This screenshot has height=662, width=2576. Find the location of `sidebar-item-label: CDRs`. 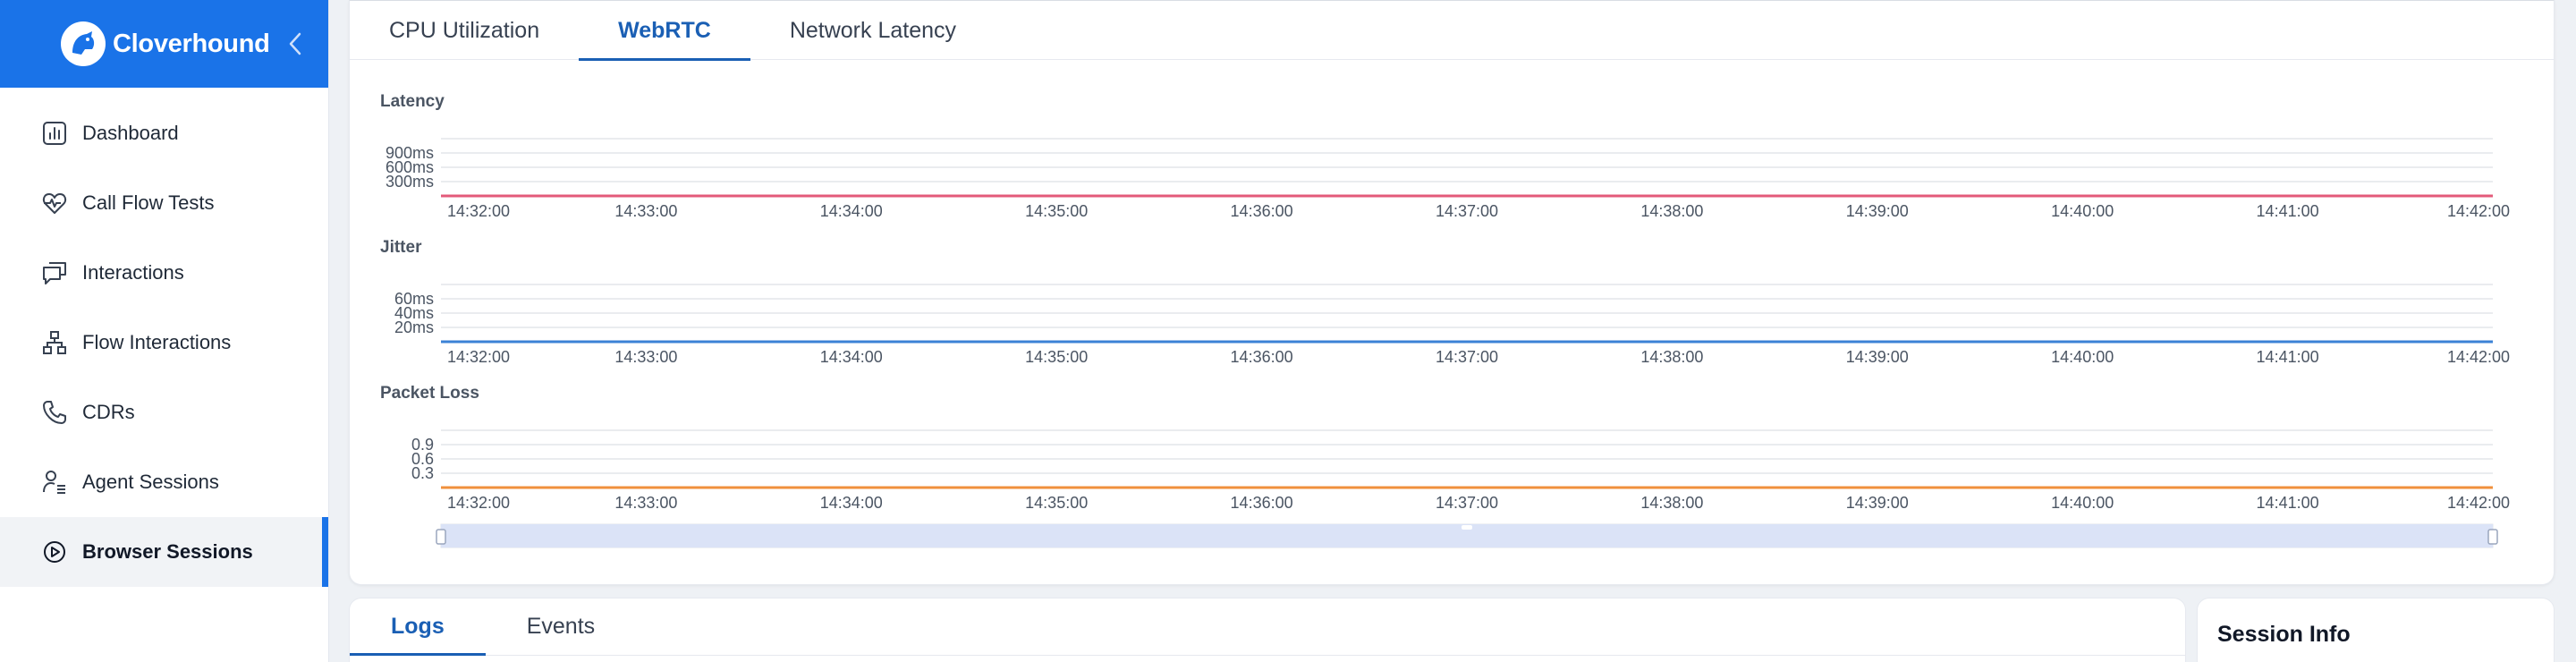

sidebar-item-label: CDRs is located at coordinates (108, 412).